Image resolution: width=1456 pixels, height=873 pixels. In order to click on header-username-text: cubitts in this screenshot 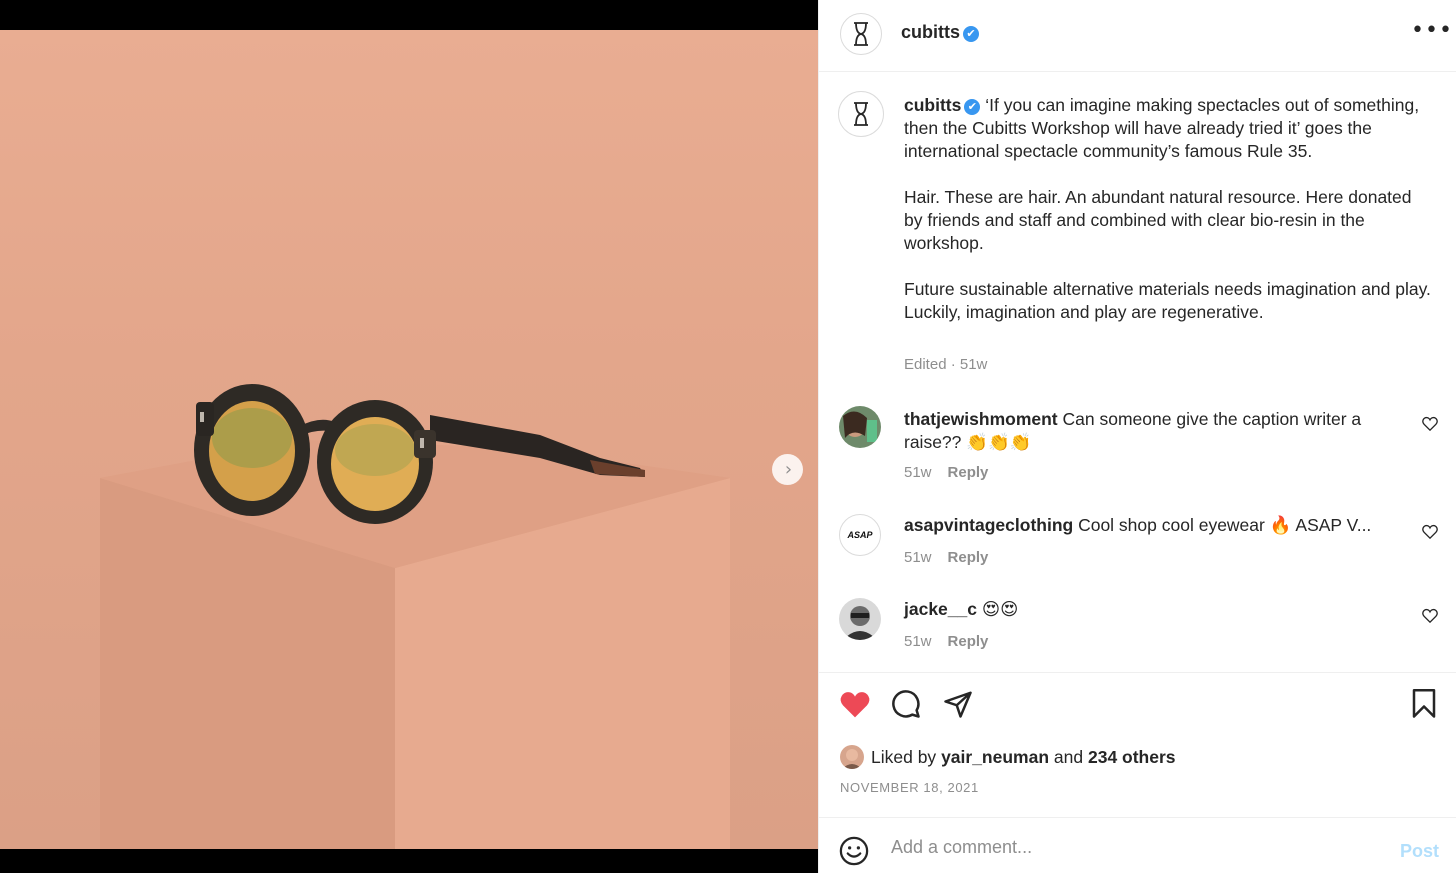, I will do `click(931, 32)`.